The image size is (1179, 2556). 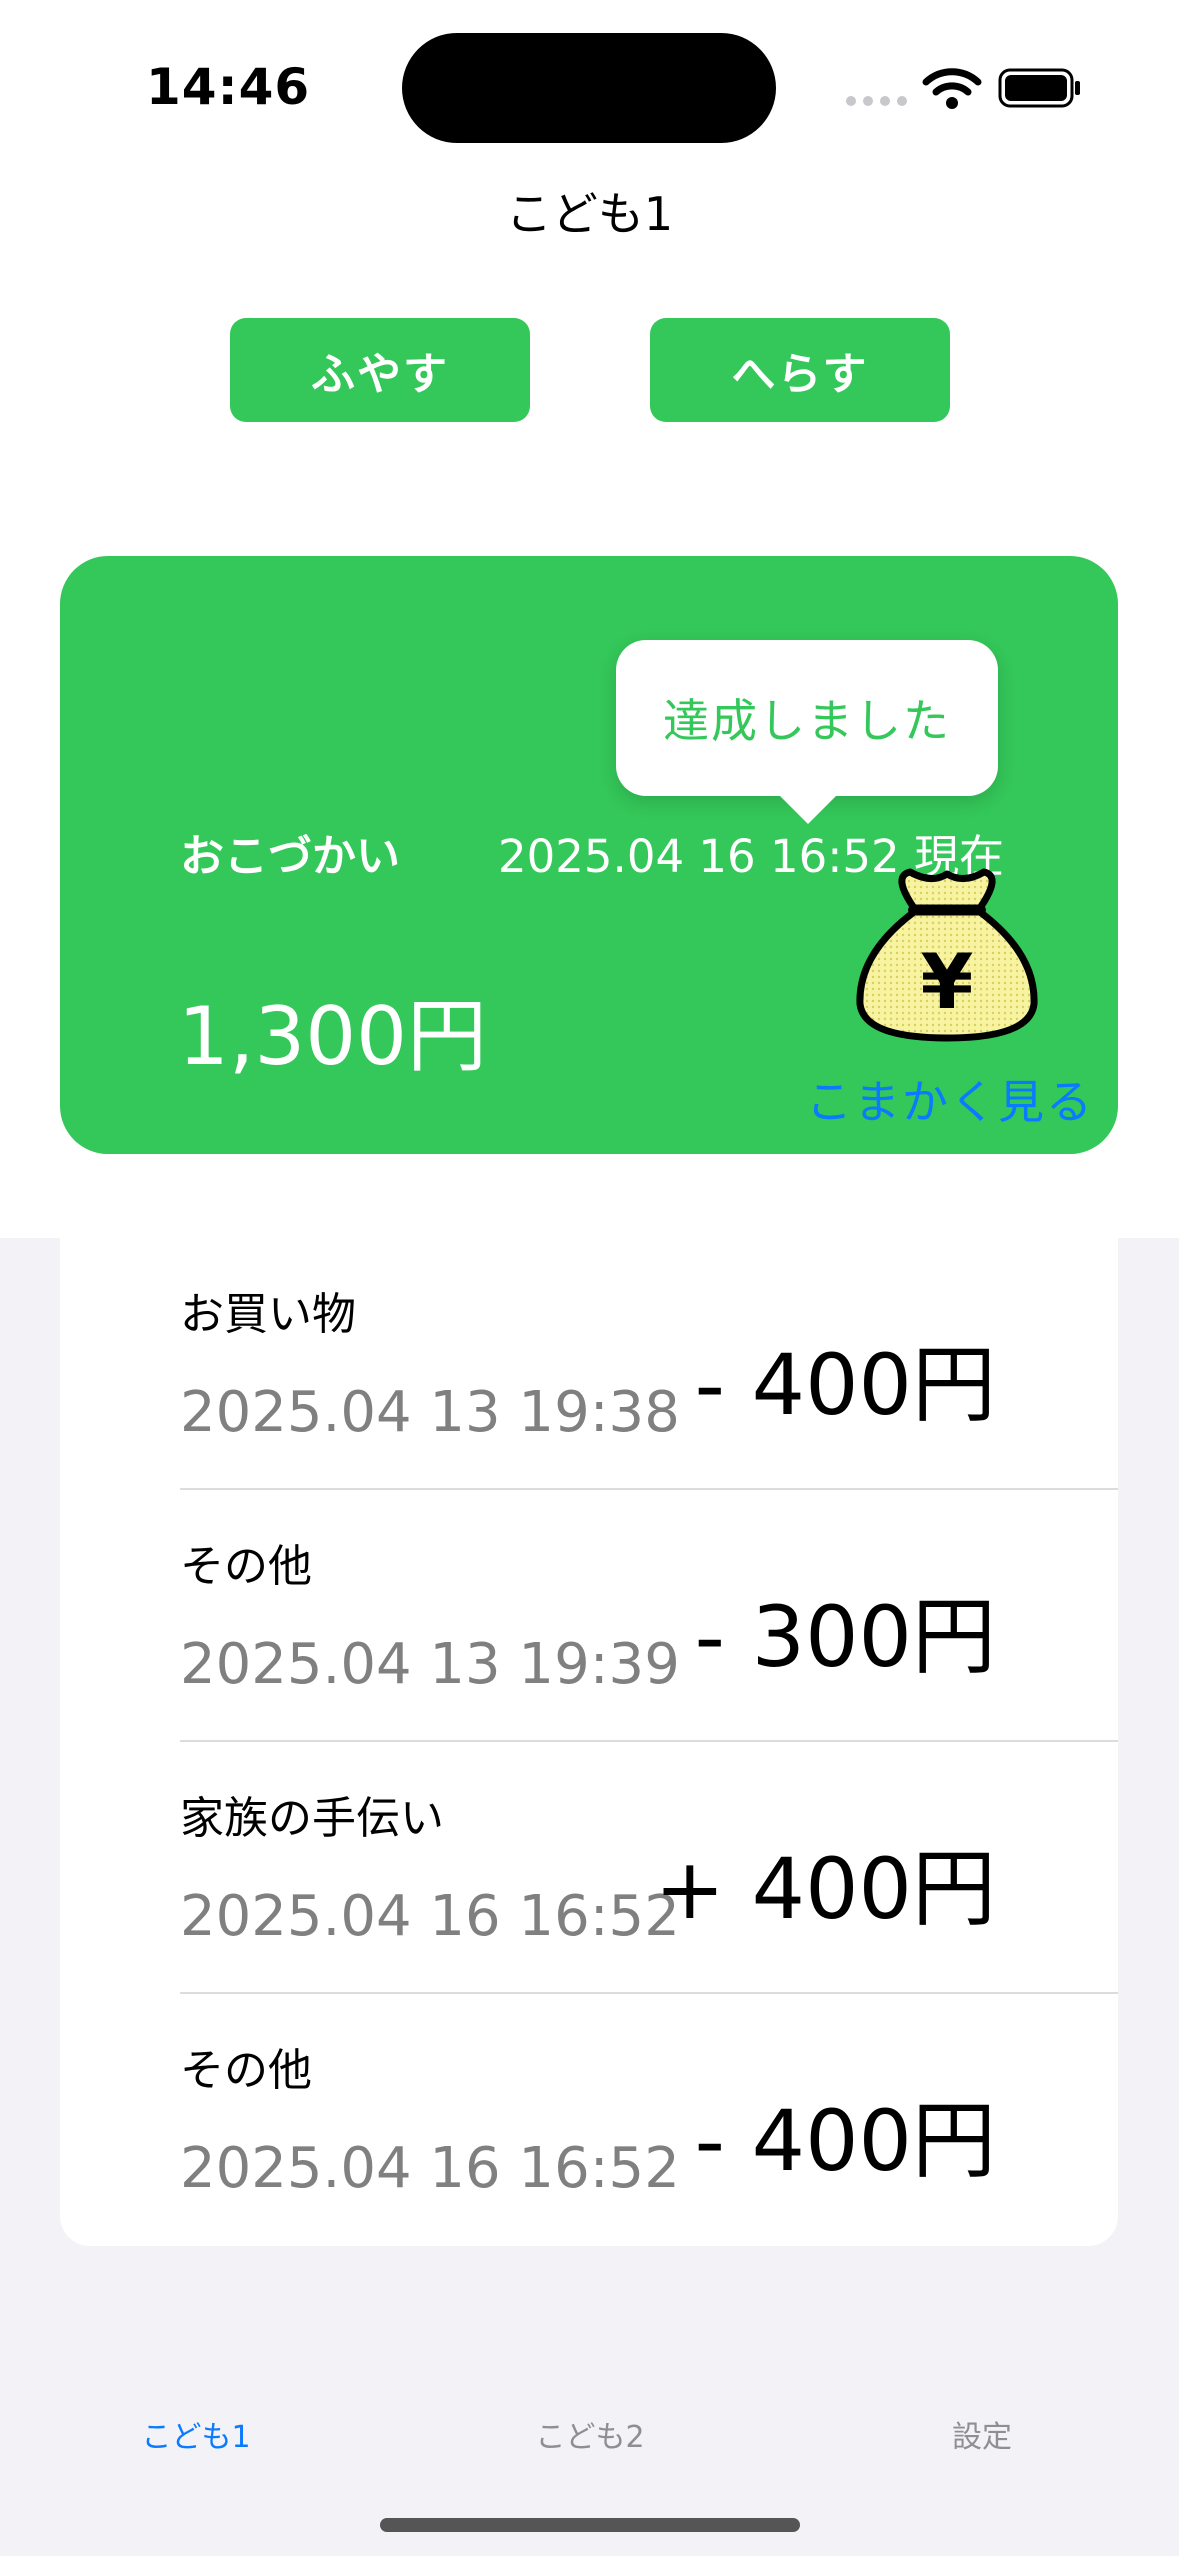 What do you see at coordinates (589, 88) in the screenshot?
I see `dynamic-island` at bounding box center [589, 88].